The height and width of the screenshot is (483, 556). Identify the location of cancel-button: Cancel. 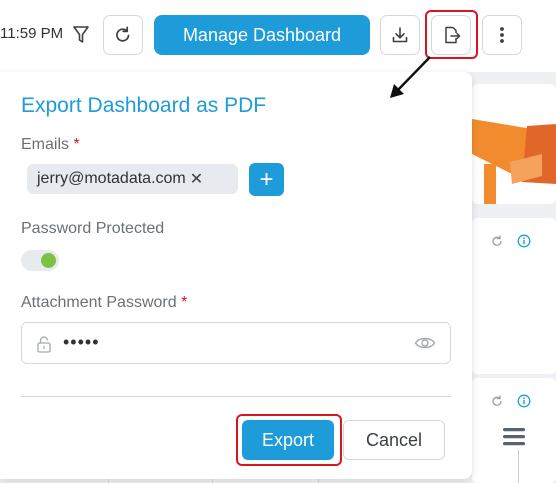
(394, 440).